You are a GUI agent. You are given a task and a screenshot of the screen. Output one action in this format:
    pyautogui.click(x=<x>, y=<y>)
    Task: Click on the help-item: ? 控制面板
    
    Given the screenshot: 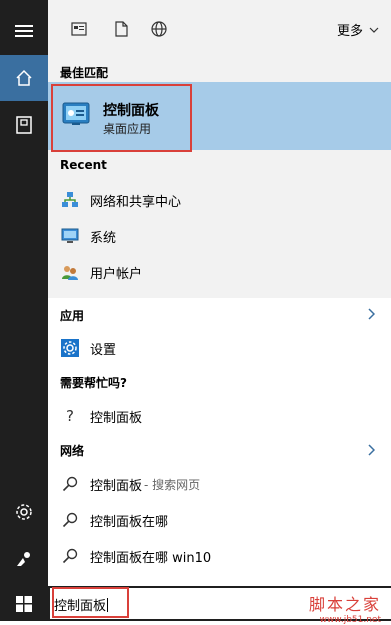 What is the action you would take?
    pyautogui.click(x=219, y=416)
    